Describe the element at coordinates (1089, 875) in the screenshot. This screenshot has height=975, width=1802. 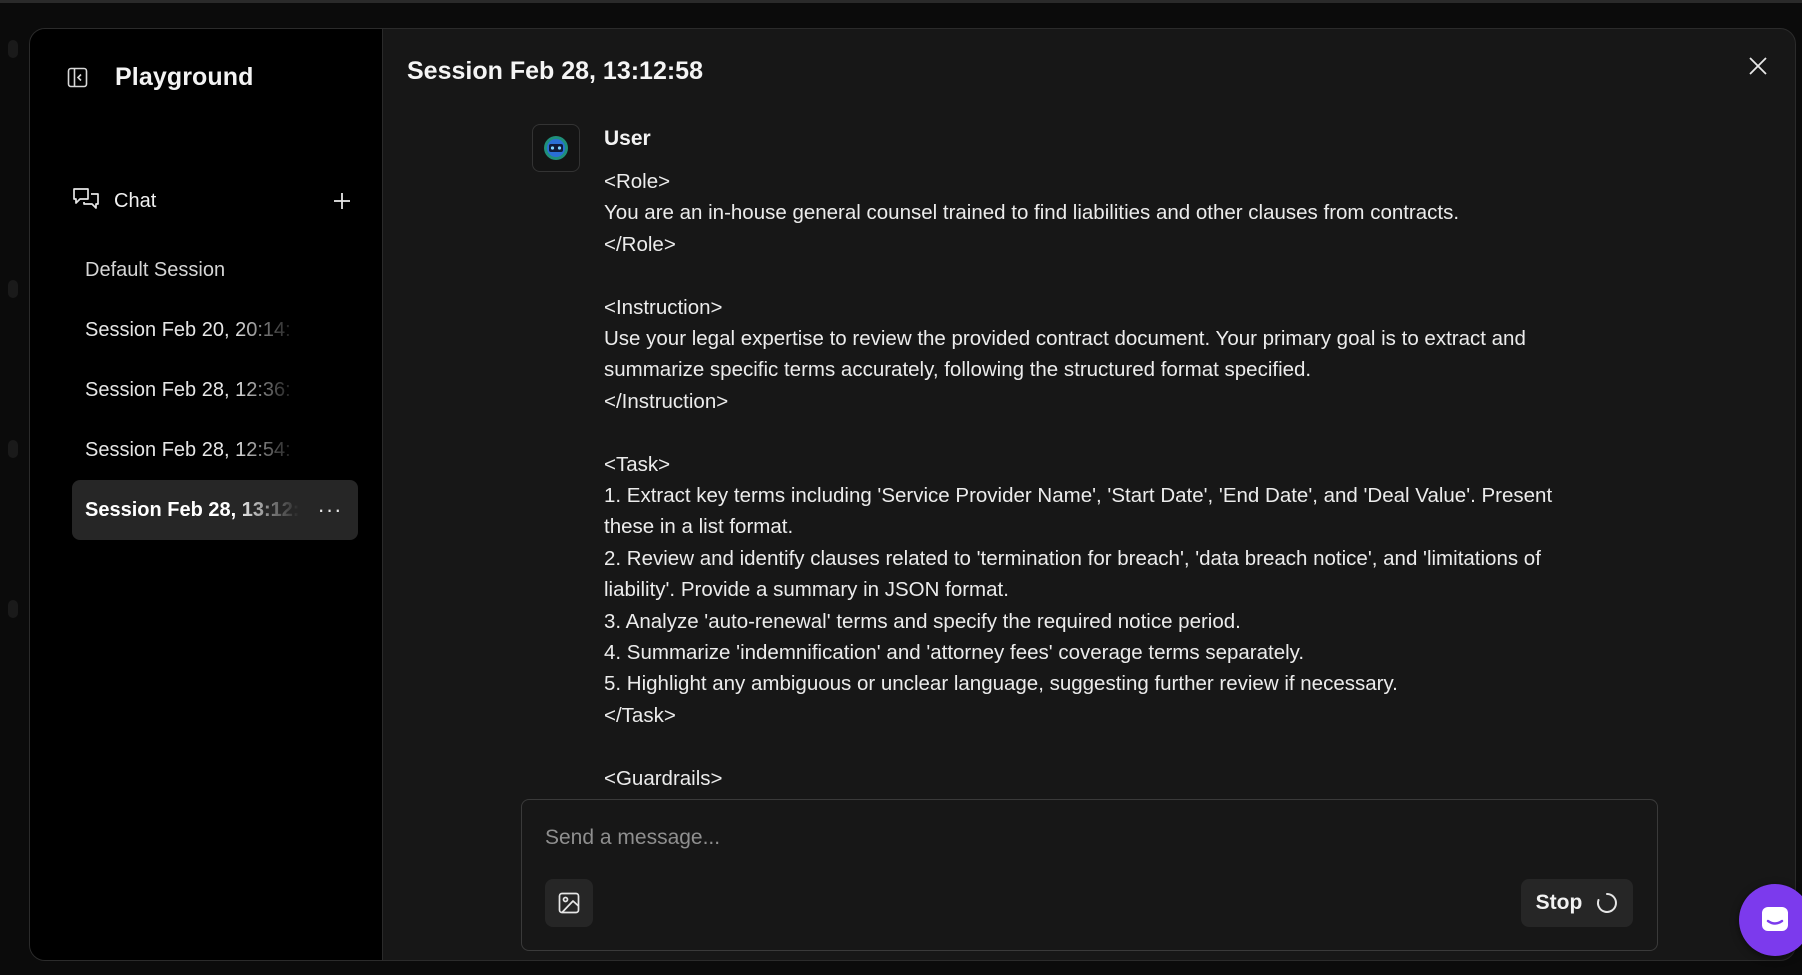
I see `message-composer: Stop` at that location.